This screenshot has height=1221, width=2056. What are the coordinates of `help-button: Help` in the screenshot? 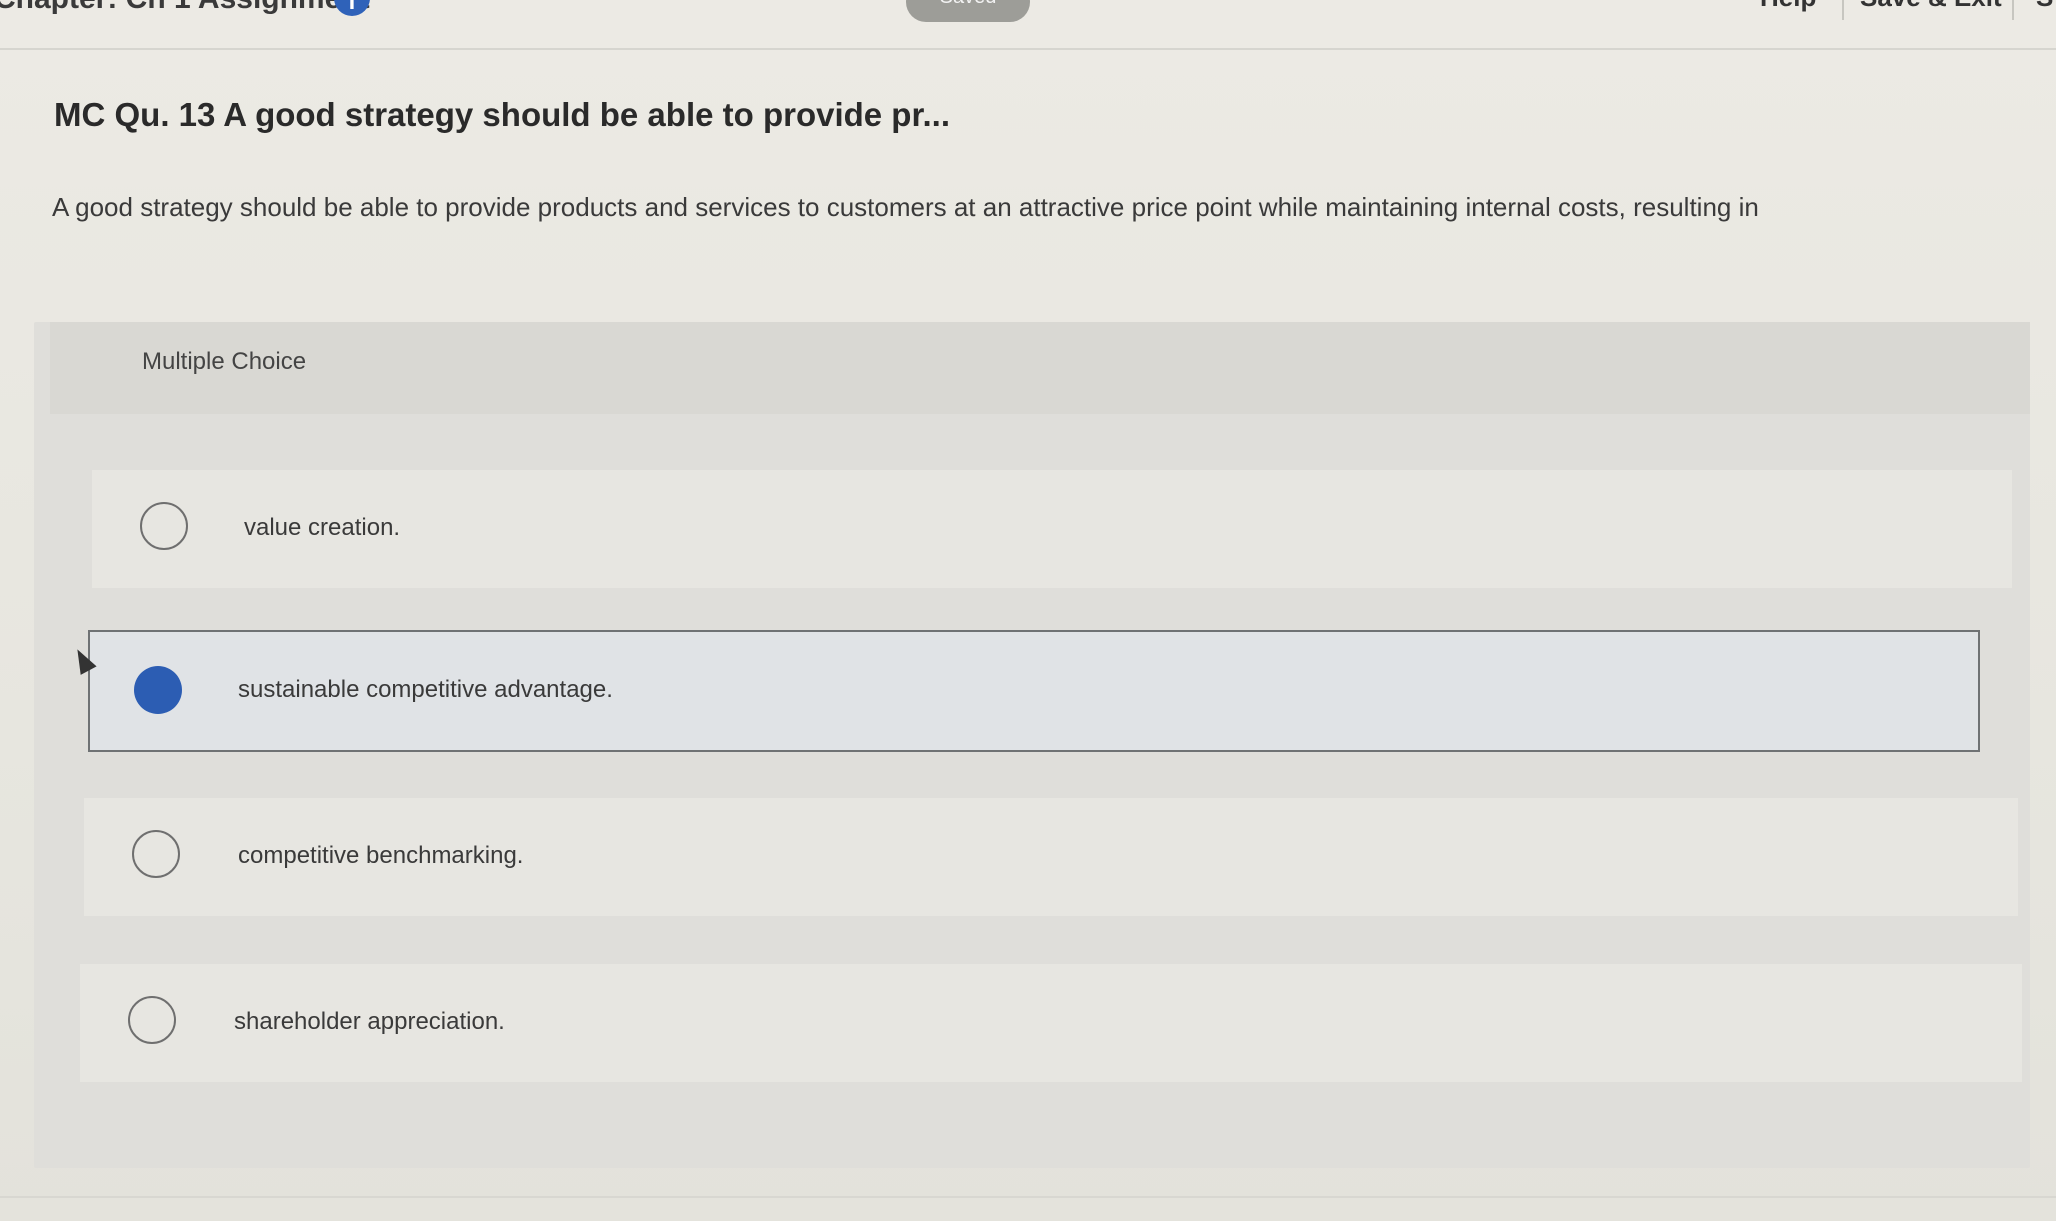 It's located at (1788, 6).